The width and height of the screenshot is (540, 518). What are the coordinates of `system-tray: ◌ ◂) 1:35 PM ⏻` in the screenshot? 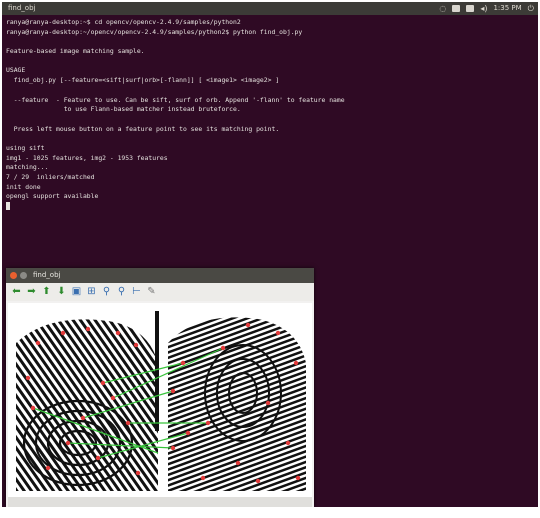 It's located at (486, 8).